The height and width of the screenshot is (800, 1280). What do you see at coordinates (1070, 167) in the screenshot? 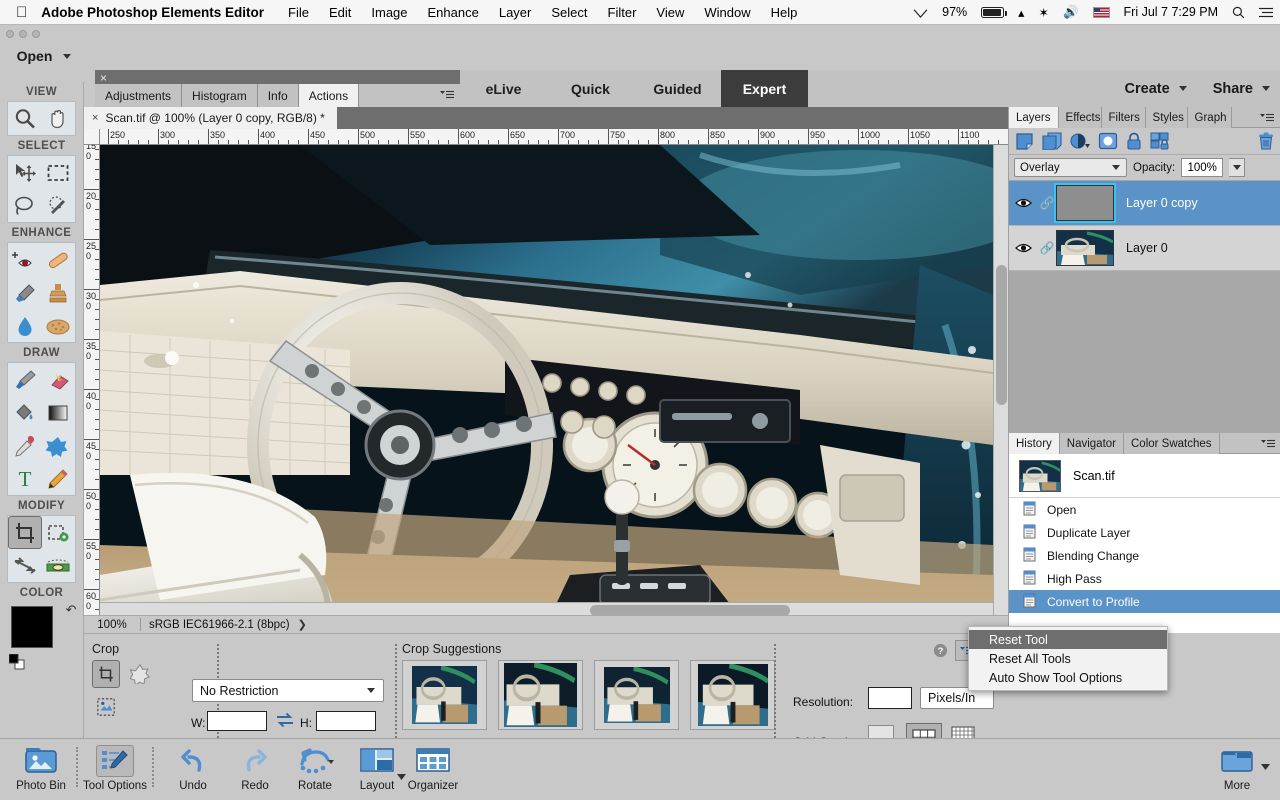
I see `blend-mode-select: Overlay` at bounding box center [1070, 167].